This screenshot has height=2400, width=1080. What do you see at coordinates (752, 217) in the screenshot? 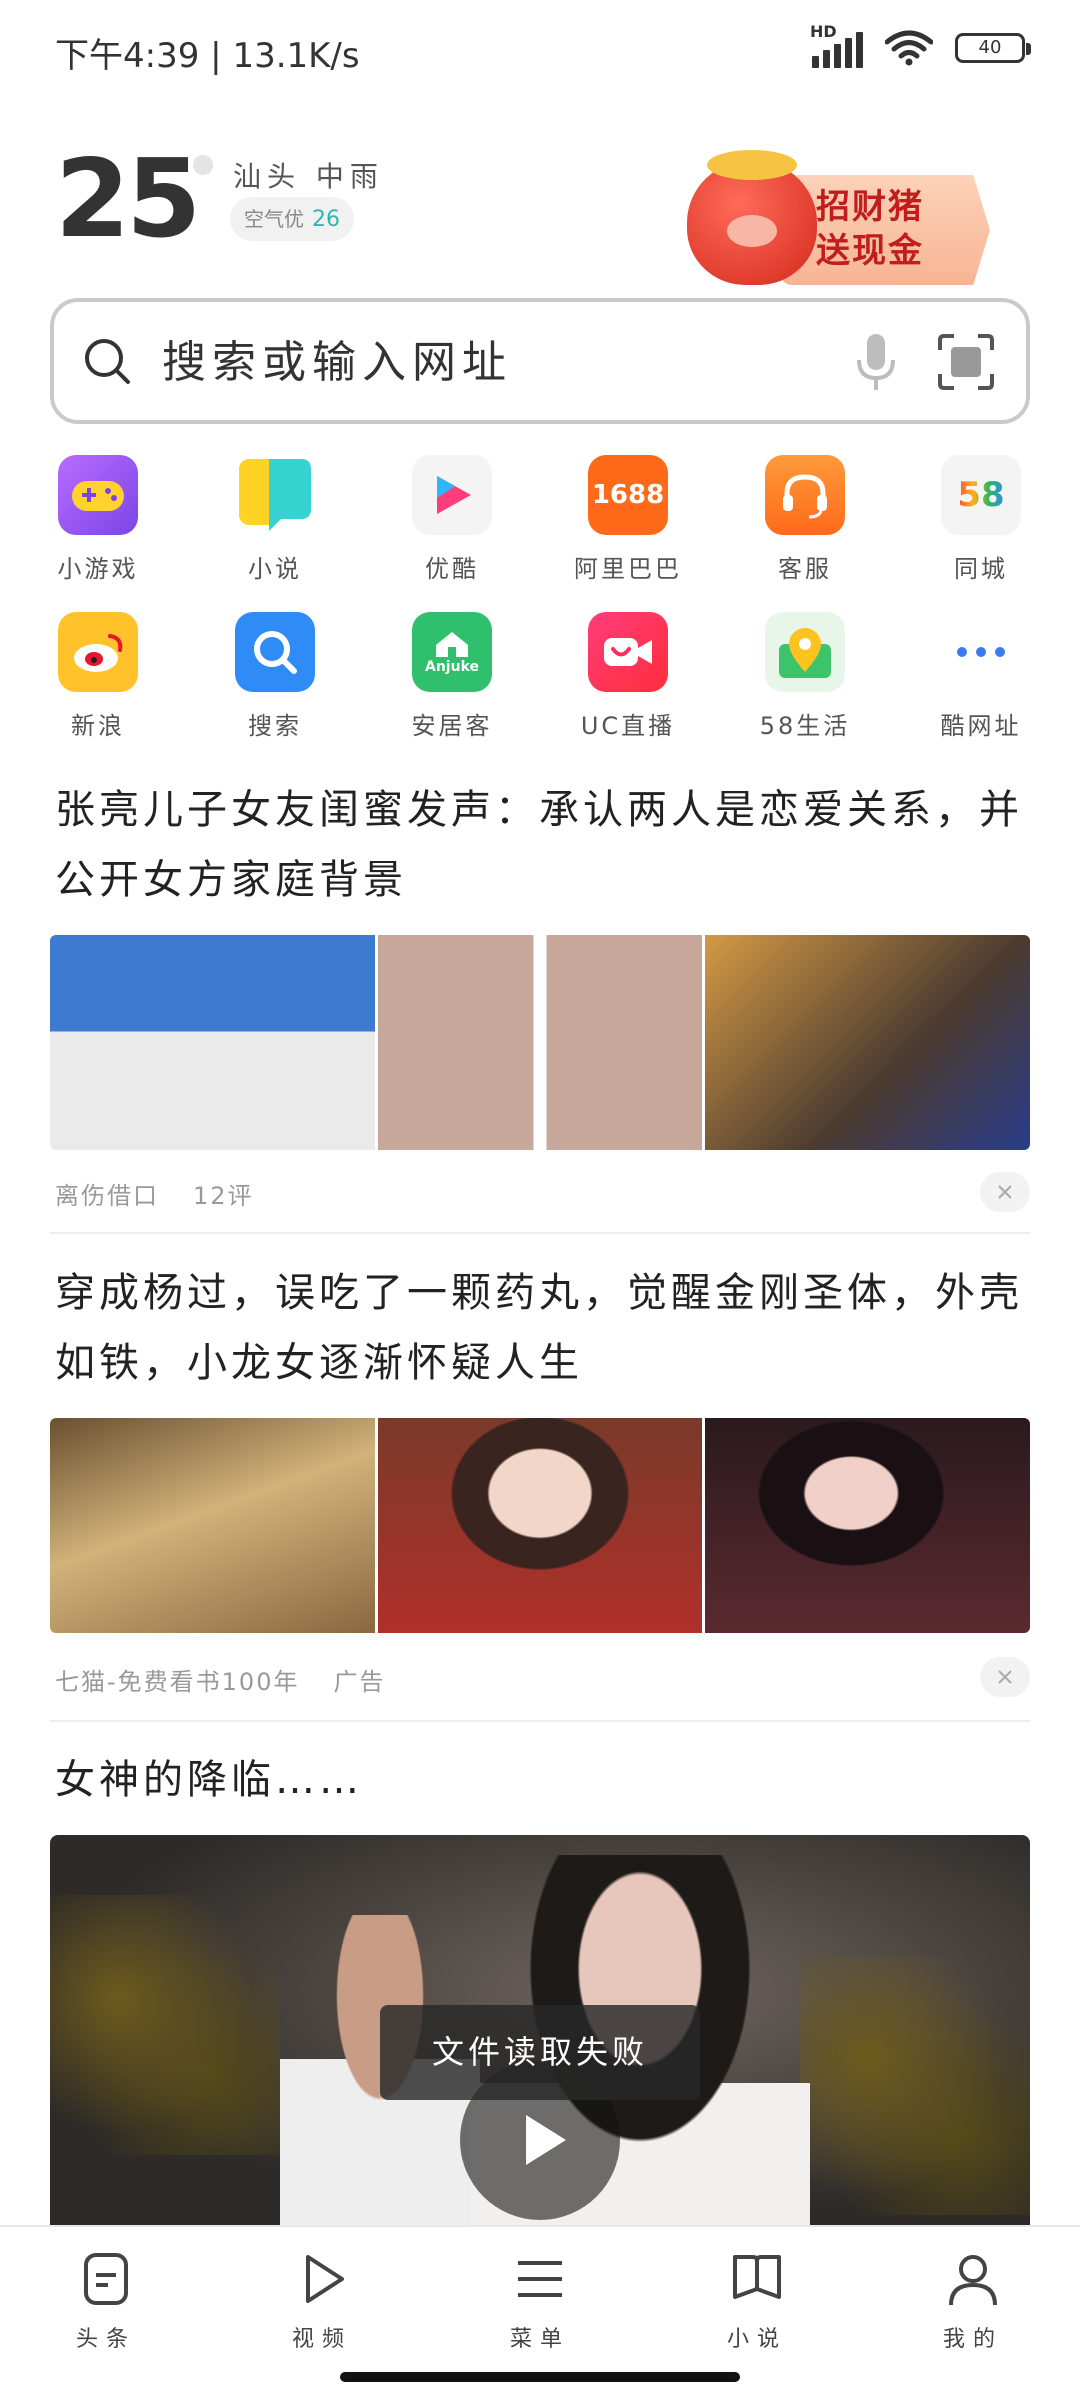
I see `lucky-pig-icon` at bounding box center [752, 217].